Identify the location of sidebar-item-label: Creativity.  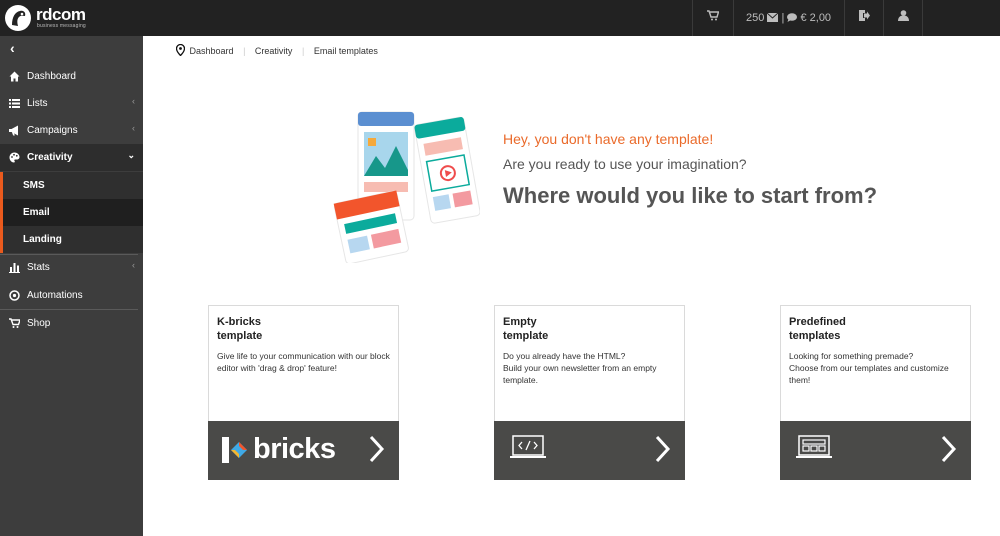
(50, 157).